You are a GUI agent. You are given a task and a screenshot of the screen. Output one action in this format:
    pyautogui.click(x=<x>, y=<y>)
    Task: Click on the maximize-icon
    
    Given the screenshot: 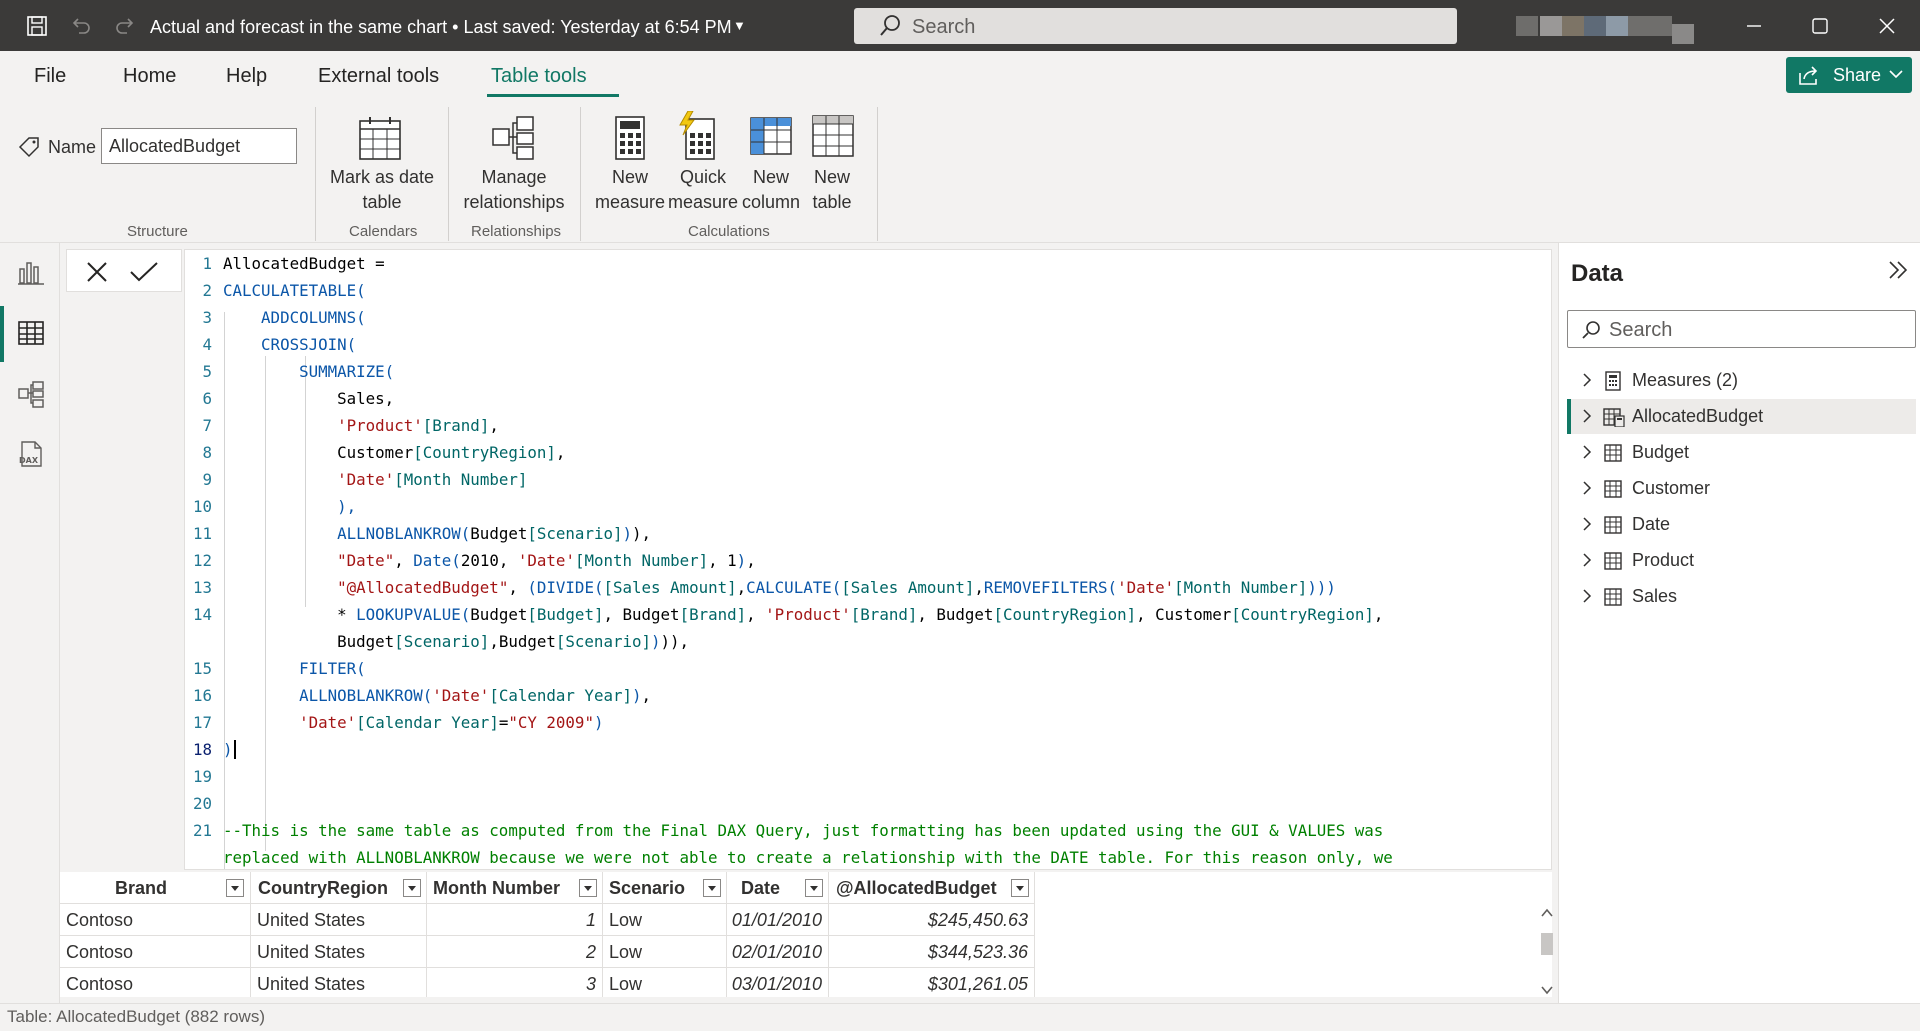 What is the action you would take?
    pyautogui.click(x=1820, y=26)
    